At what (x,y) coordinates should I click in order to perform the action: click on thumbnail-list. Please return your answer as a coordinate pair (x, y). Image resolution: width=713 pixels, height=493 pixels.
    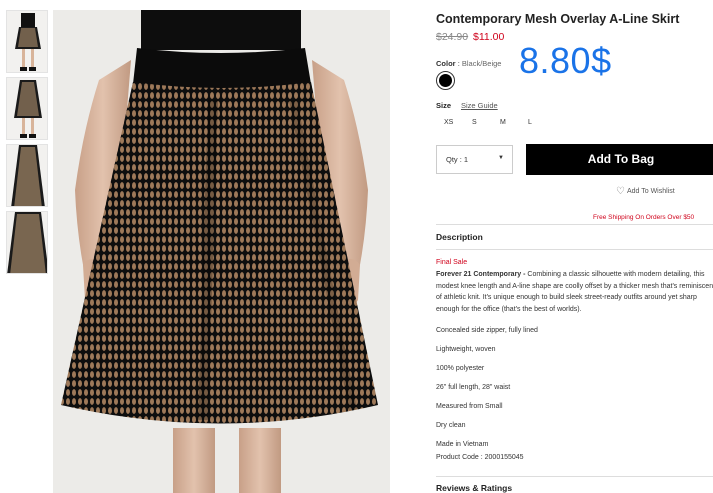
    Looking at the image, I should click on (27, 144).